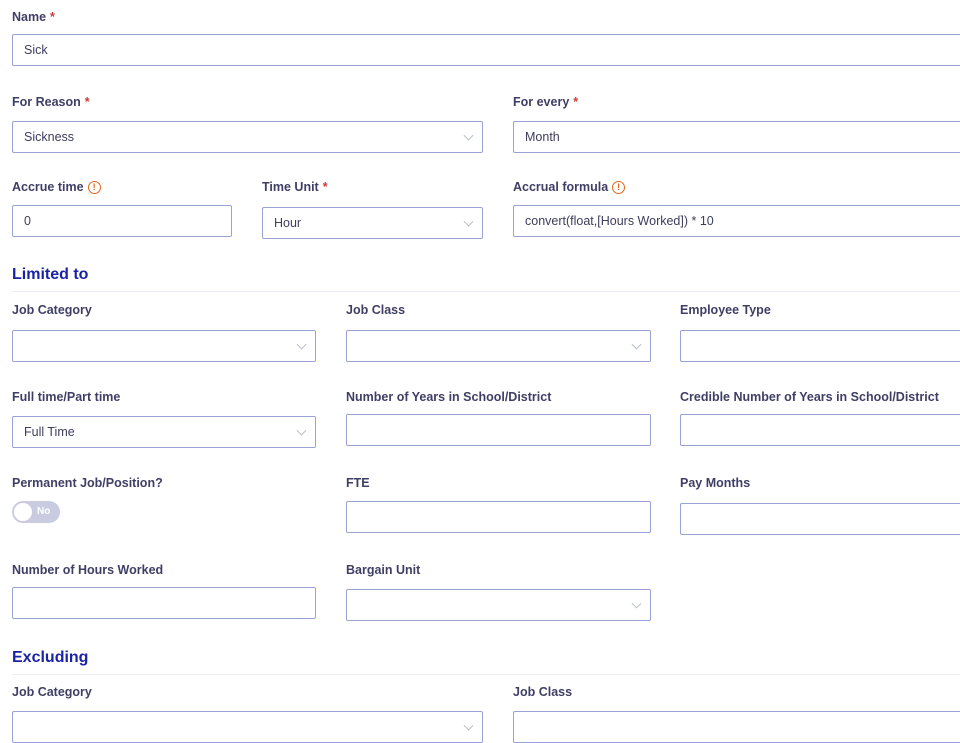 This screenshot has width=960, height=743. What do you see at coordinates (546, 102) in the screenshot?
I see `for-every-label: For every *` at bounding box center [546, 102].